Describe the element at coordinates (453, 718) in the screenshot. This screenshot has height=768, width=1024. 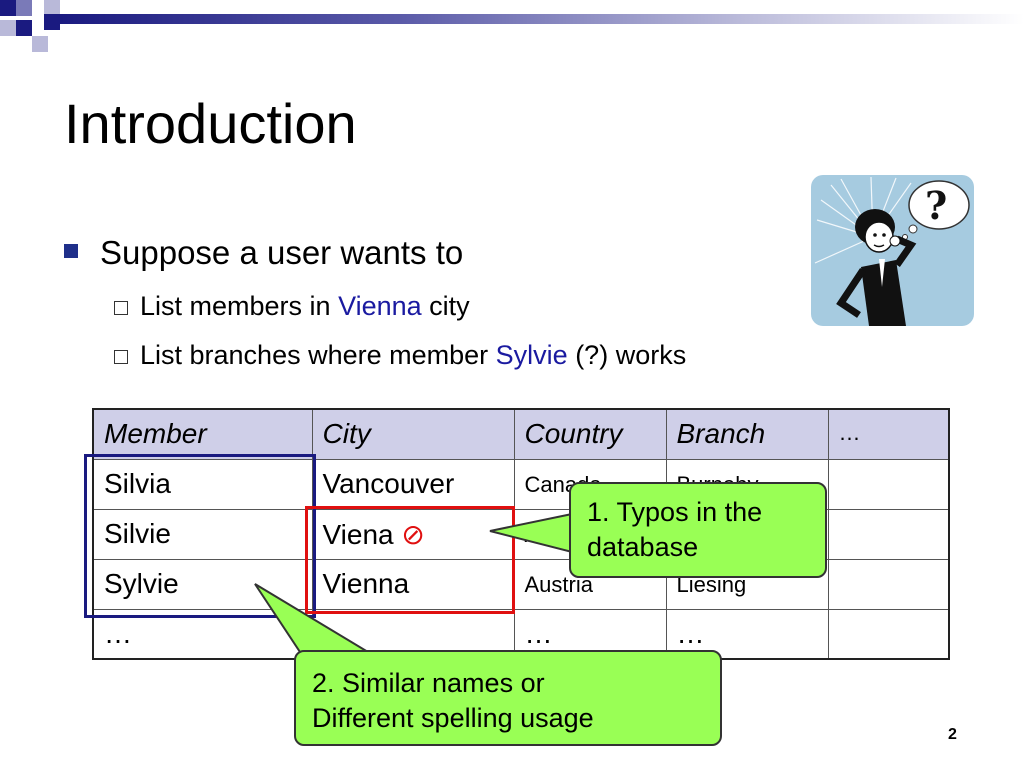
I see `similar-callout-line2: Different spelling usage` at that location.